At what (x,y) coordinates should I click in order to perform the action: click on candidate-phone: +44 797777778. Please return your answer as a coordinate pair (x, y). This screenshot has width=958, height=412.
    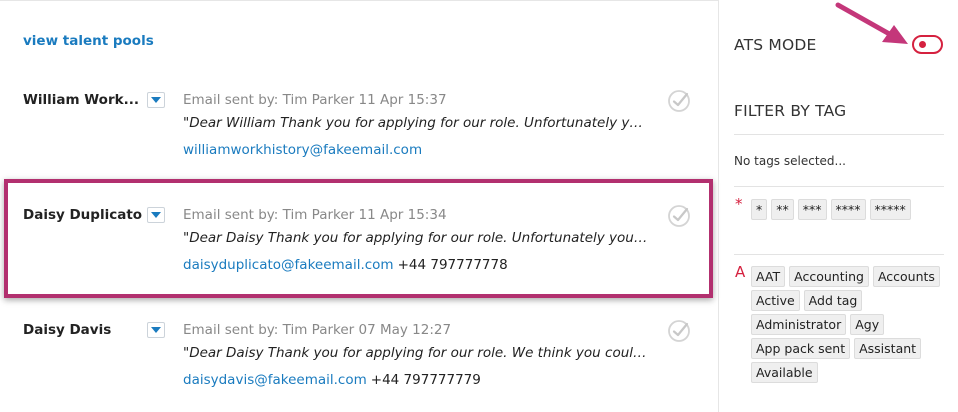
    Looking at the image, I should click on (452, 265).